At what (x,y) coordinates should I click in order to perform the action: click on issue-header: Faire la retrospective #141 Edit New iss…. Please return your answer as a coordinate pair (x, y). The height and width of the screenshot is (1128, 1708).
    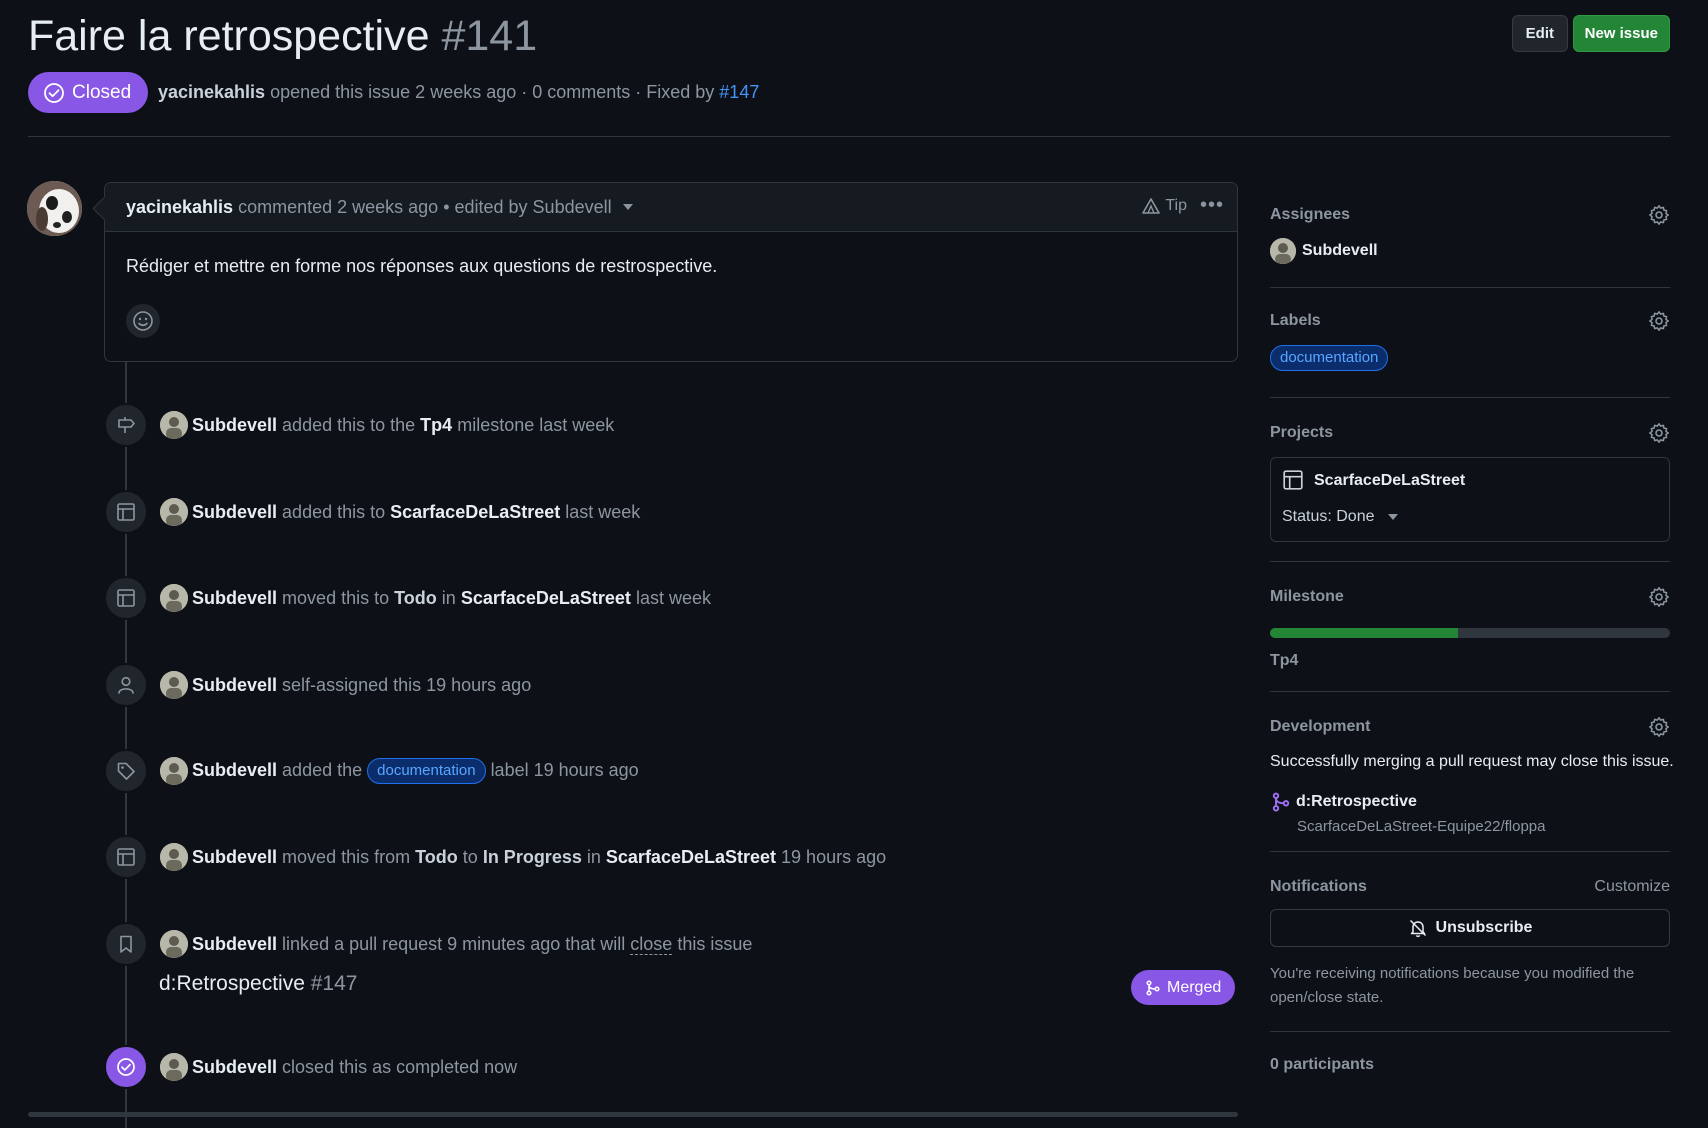
    Looking at the image, I should click on (849, 68).